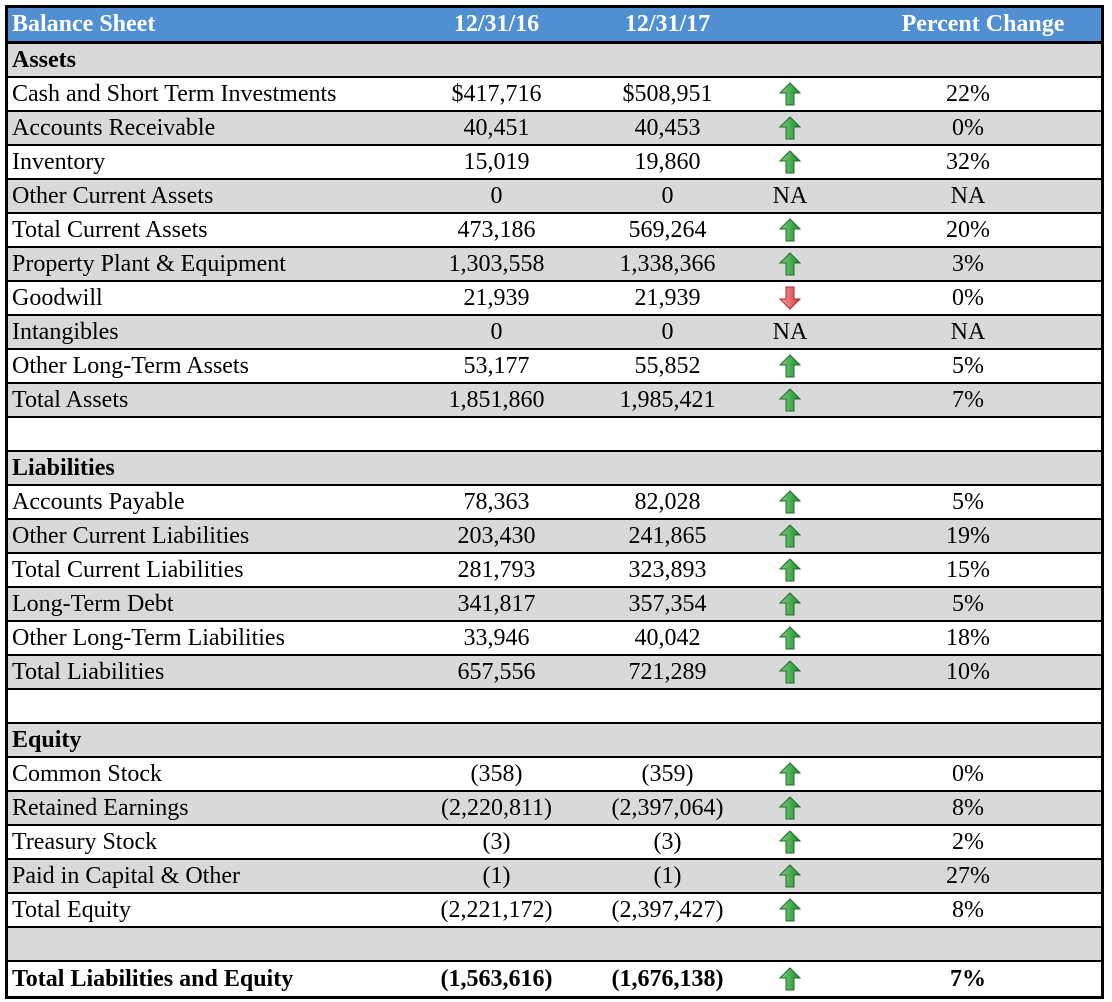 This screenshot has width=1112, height=1002. I want to click on percent-change: 5%, so click(968, 365).